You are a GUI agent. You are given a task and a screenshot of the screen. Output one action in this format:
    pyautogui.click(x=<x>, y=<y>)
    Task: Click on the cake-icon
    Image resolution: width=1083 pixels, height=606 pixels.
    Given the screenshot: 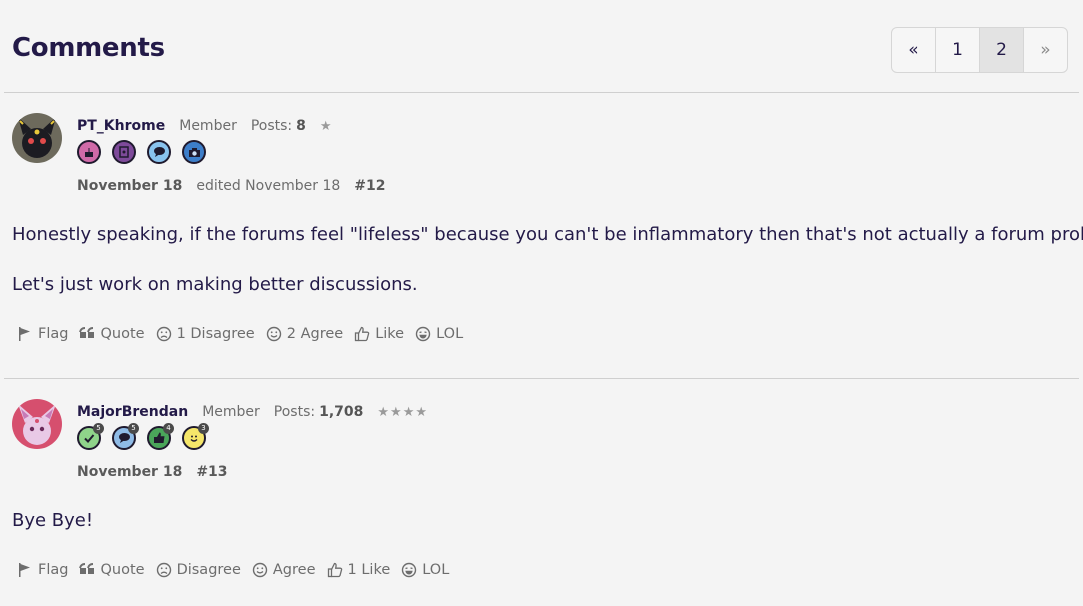 What is the action you would take?
    pyautogui.click(x=89, y=152)
    